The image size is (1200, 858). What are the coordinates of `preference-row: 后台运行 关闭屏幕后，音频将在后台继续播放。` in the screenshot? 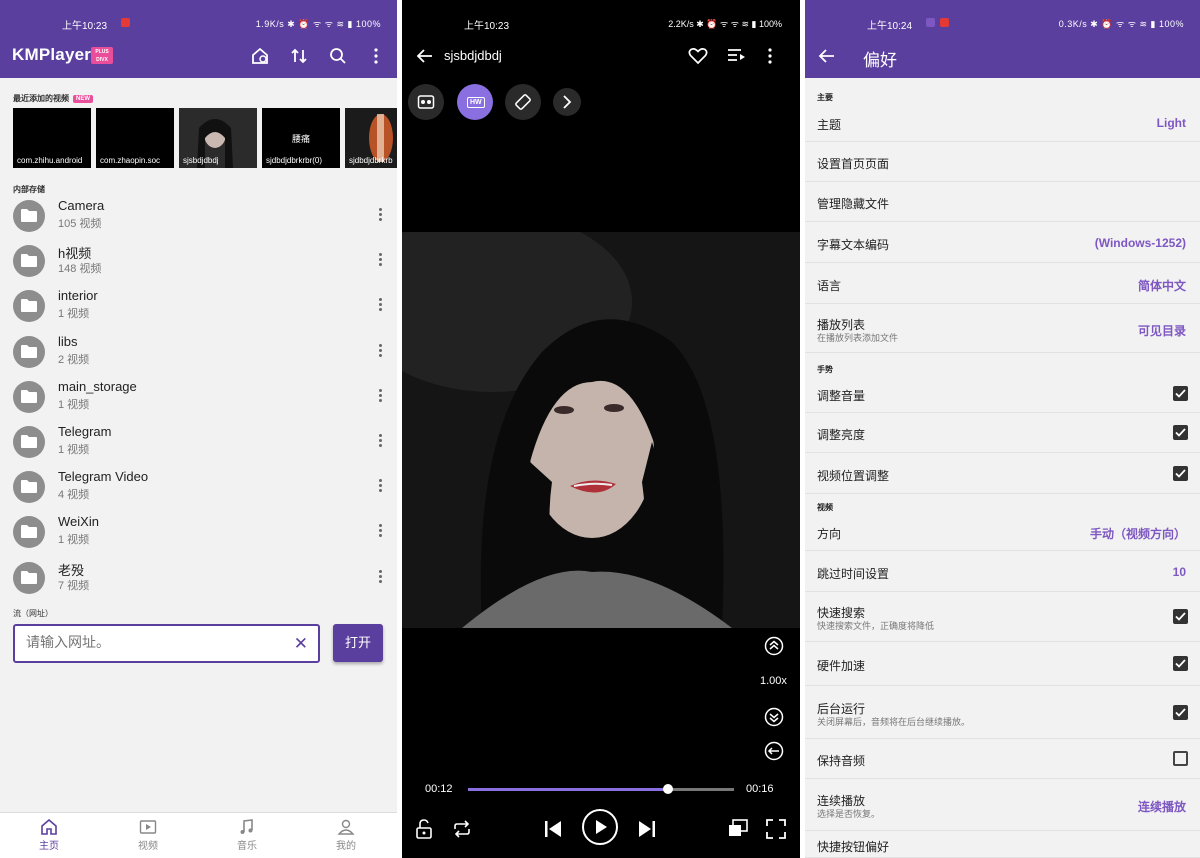 It's located at (1002, 712).